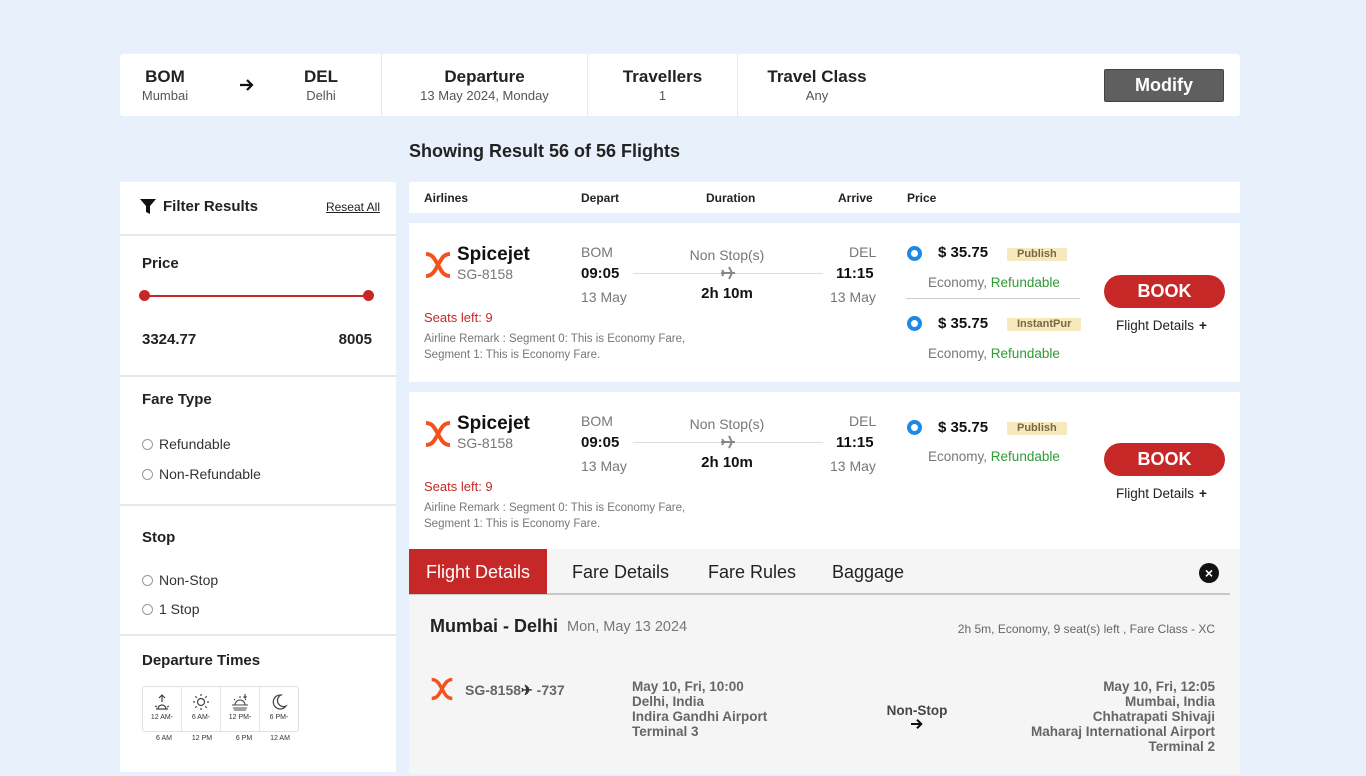 The width and height of the screenshot is (1366, 776). What do you see at coordinates (240, 702) in the screenshot?
I see `sunset-icon` at bounding box center [240, 702].